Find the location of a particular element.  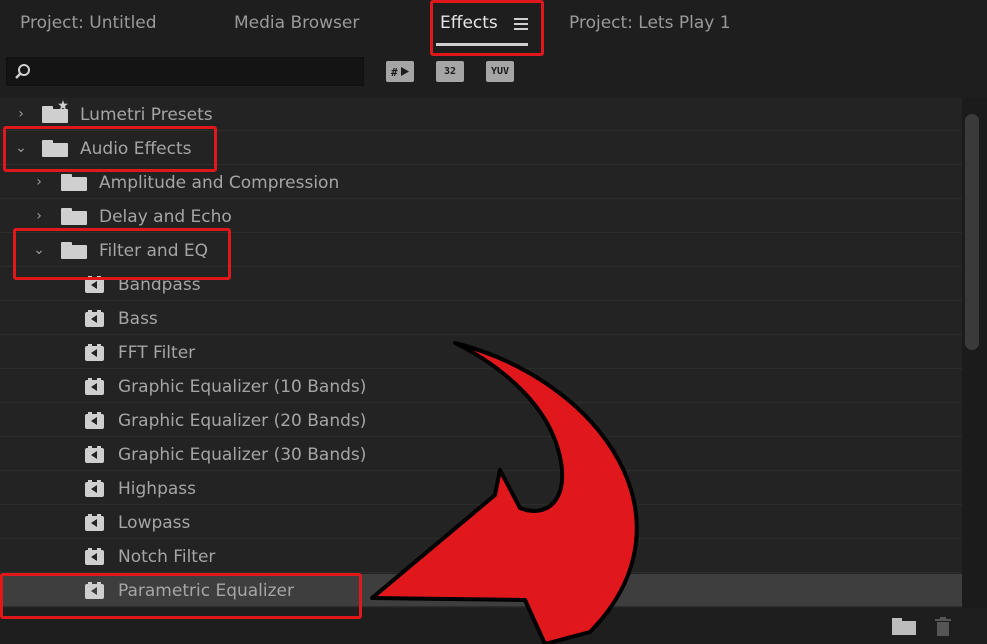

tree-label: Audio Effects is located at coordinates (136, 149).